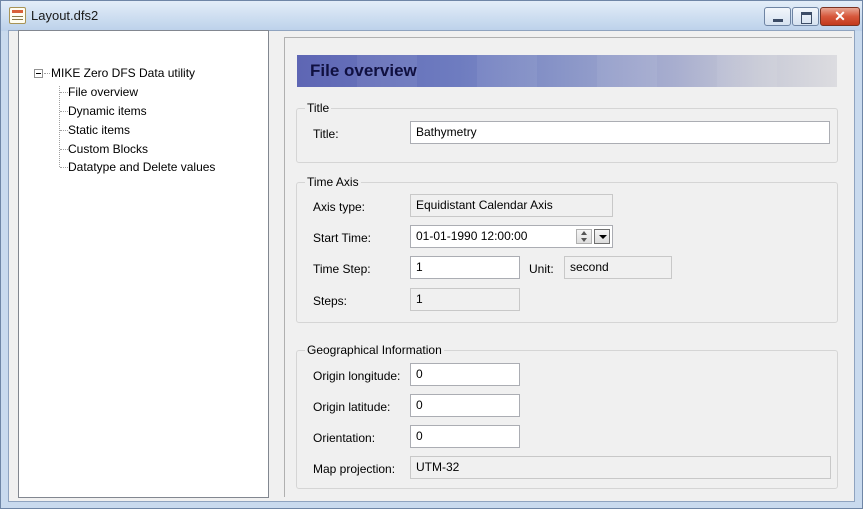 Image resolution: width=863 pixels, height=509 pixels. What do you see at coordinates (99, 130) in the screenshot?
I see `tree-item-static-items: Static items` at bounding box center [99, 130].